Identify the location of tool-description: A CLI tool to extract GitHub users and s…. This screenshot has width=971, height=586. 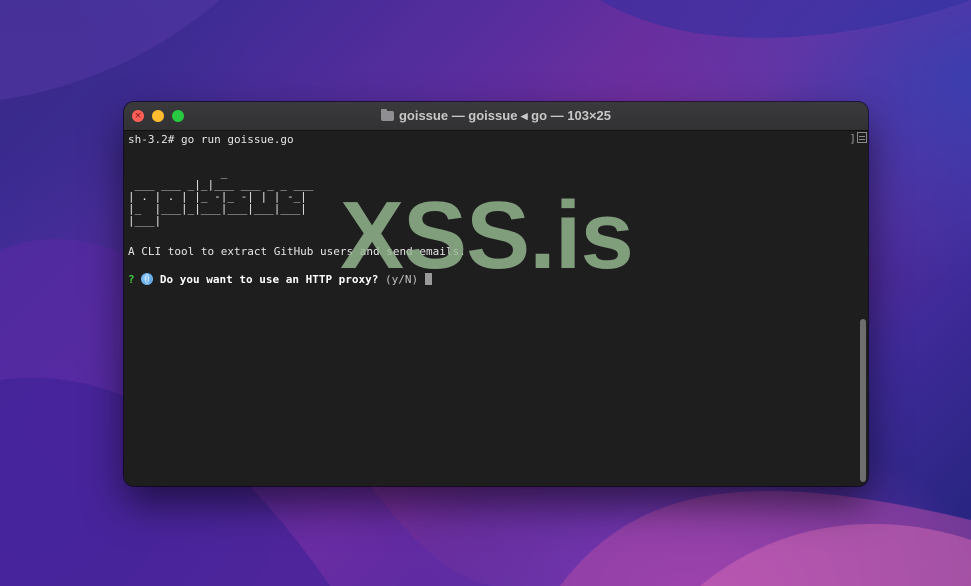
(297, 251).